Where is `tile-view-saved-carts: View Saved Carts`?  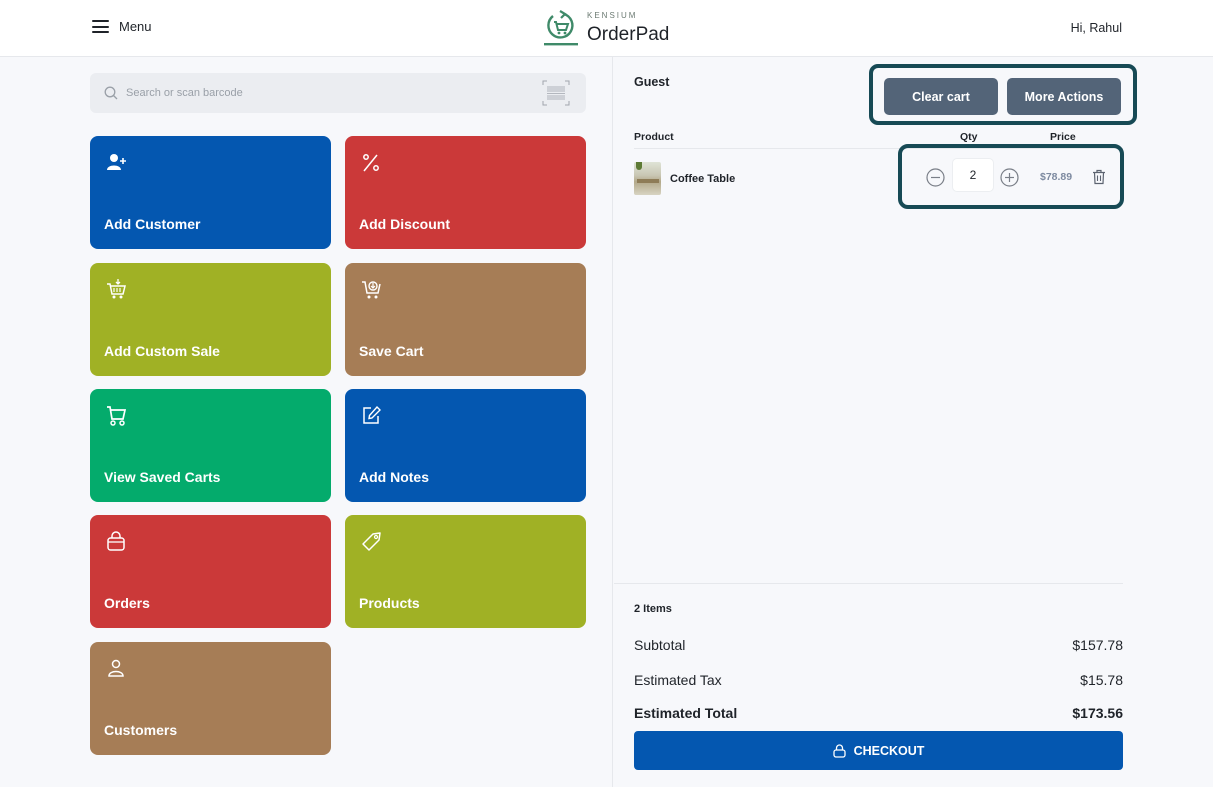 tile-view-saved-carts: View Saved Carts is located at coordinates (210, 445).